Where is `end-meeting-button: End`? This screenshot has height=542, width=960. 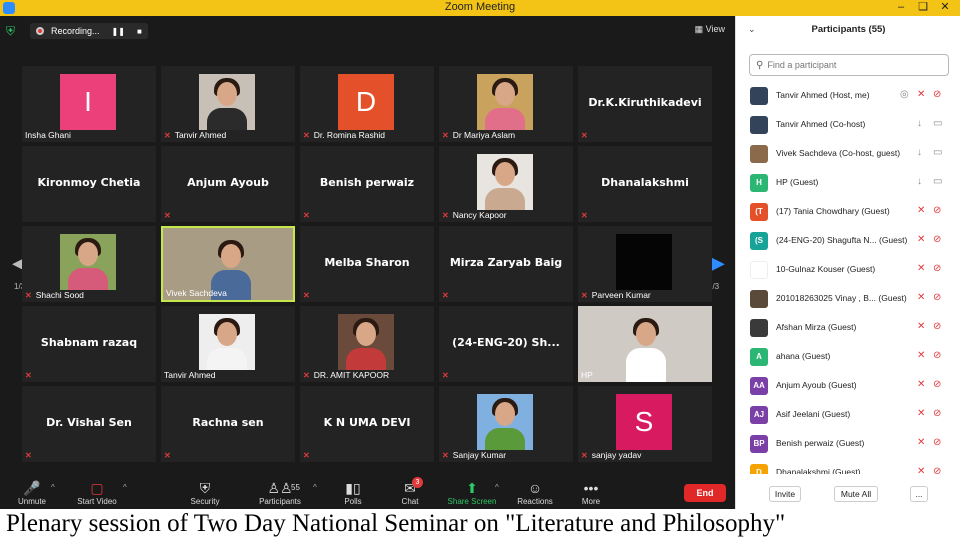
end-meeting-button: End is located at coordinates (705, 493).